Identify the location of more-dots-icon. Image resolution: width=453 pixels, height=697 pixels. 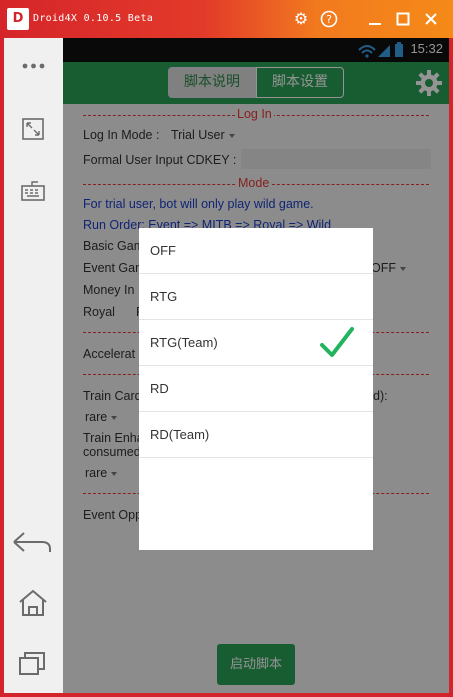
(33, 68).